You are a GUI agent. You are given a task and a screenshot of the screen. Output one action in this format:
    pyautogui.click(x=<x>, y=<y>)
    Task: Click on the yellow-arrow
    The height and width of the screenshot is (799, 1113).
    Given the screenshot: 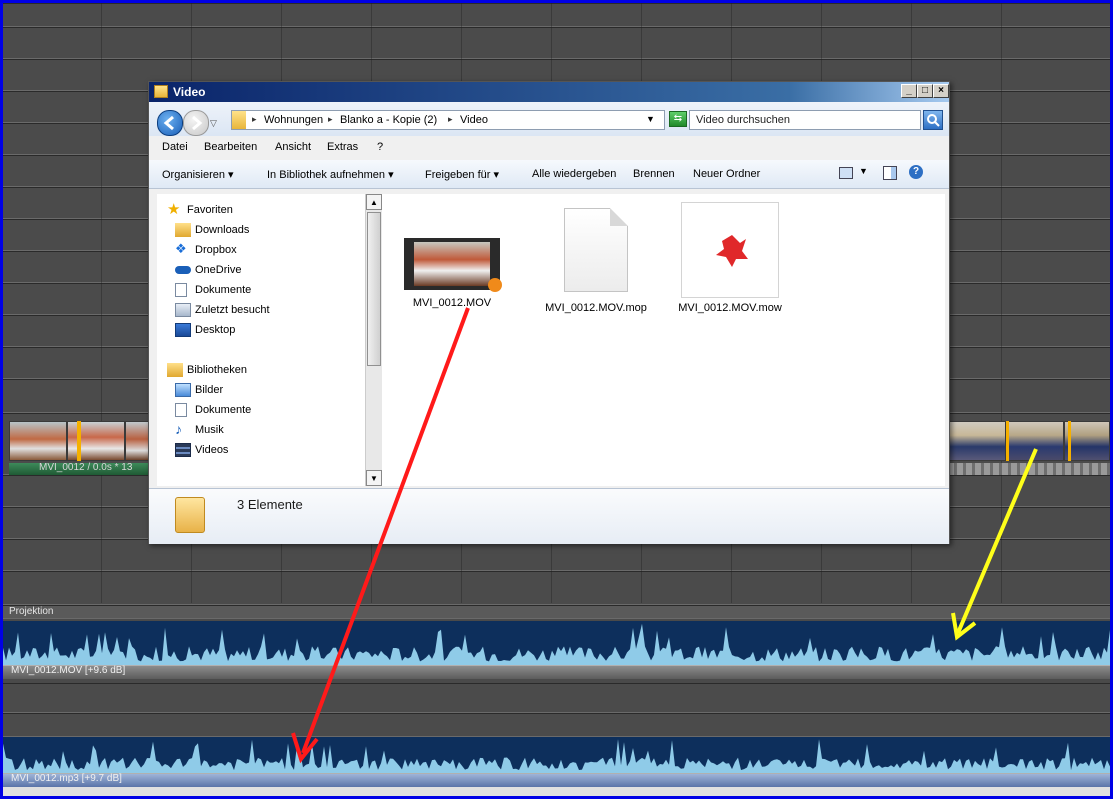 What is the action you would take?
    pyautogui.click(x=997, y=541)
    